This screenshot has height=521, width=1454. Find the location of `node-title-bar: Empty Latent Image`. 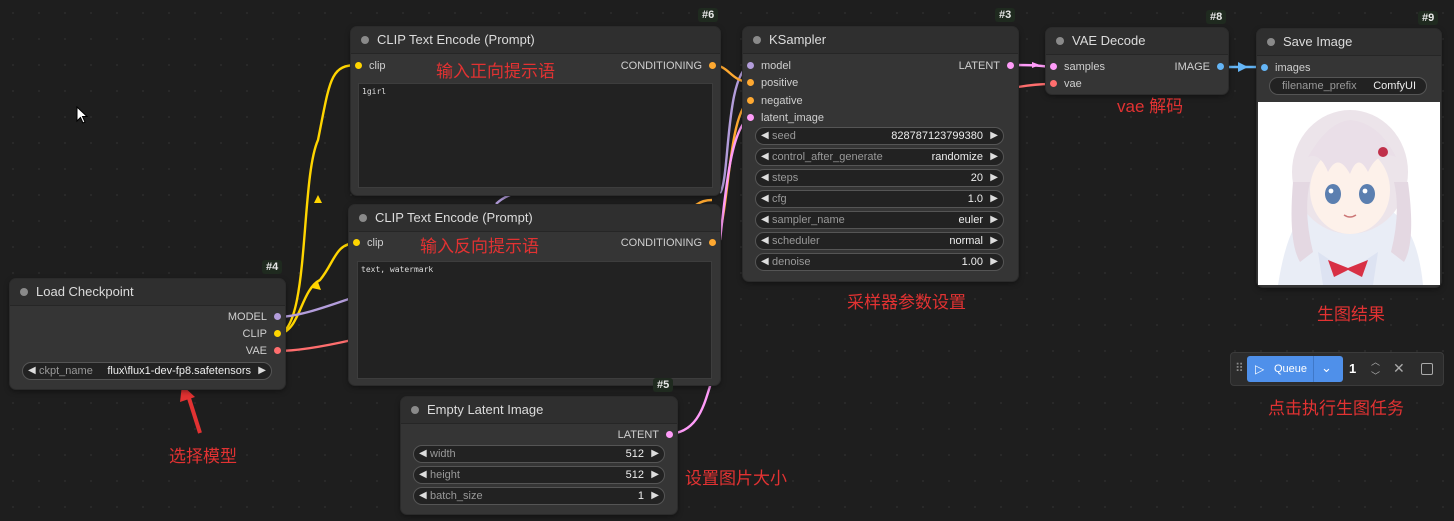

node-title-bar: Empty Latent Image is located at coordinates (539, 410).